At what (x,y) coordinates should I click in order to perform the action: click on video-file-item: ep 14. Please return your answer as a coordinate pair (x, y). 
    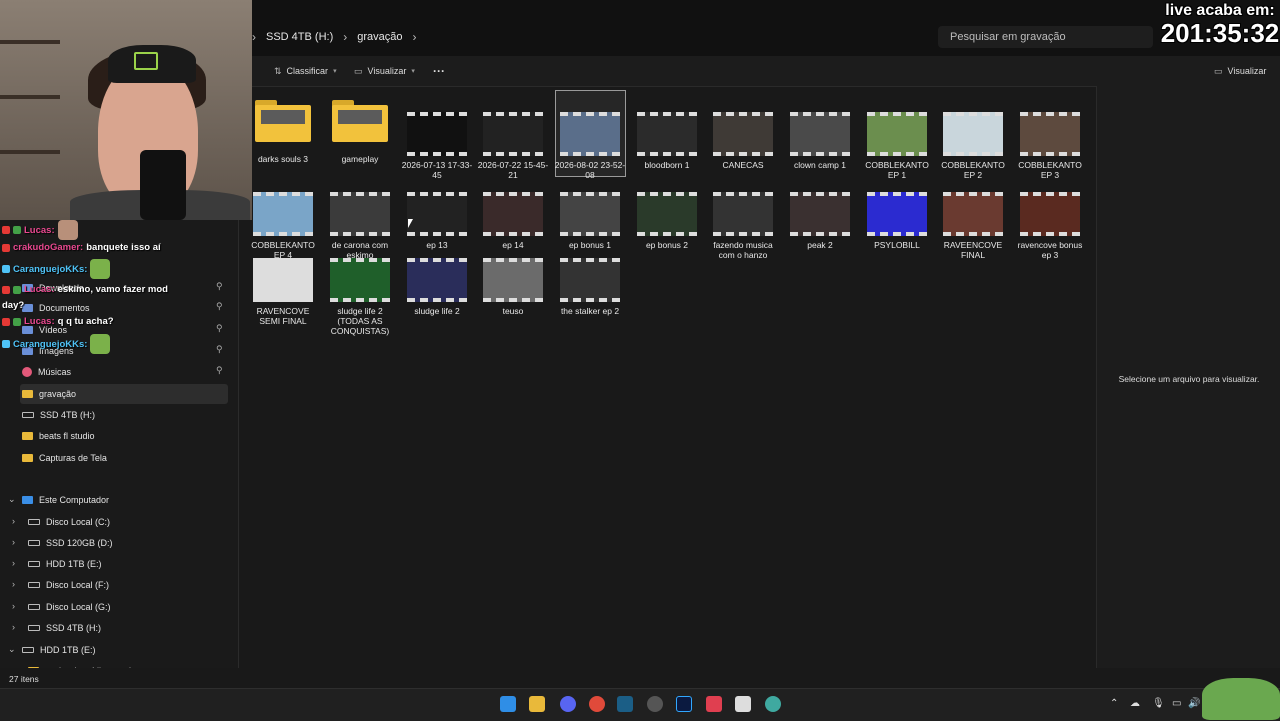
    Looking at the image, I should click on (513, 215).